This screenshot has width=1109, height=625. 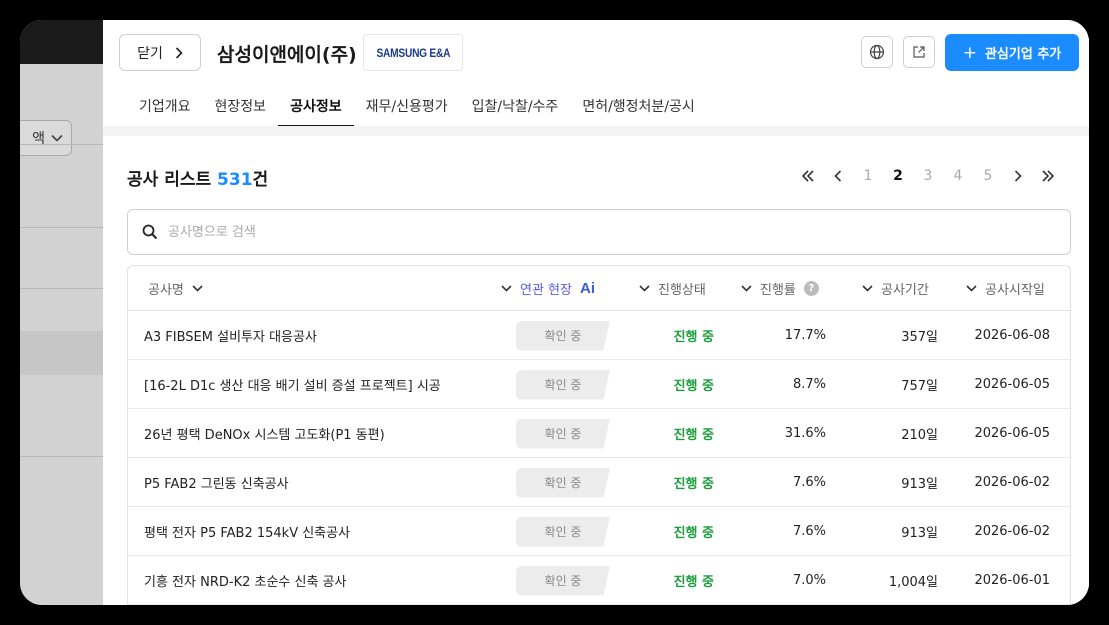 What do you see at coordinates (1012, 335) in the screenshot?
I see `start-date: 2026-06-08` at bounding box center [1012, 335].